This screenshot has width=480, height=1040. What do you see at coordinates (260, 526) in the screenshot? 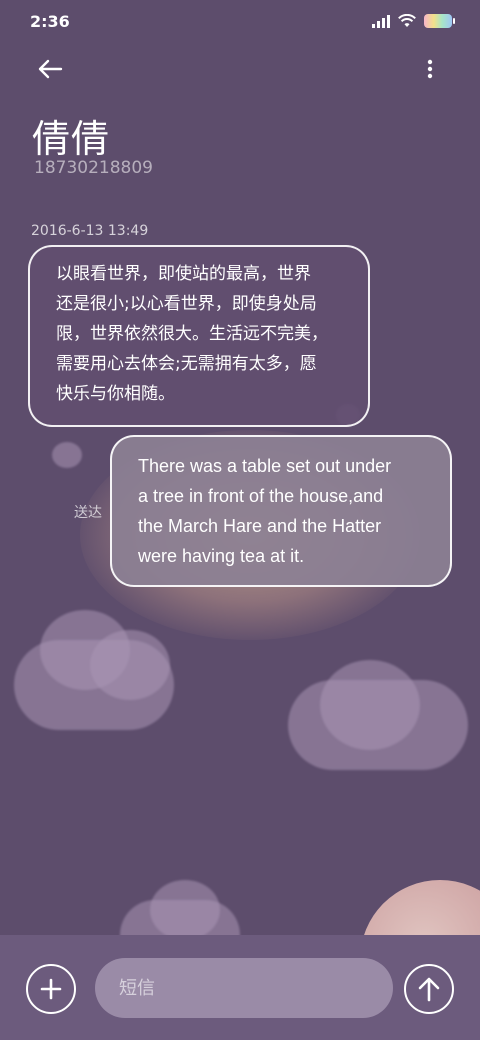
I see `message-line: the March Hare and the Hatter` at bounding box center [260, 526].